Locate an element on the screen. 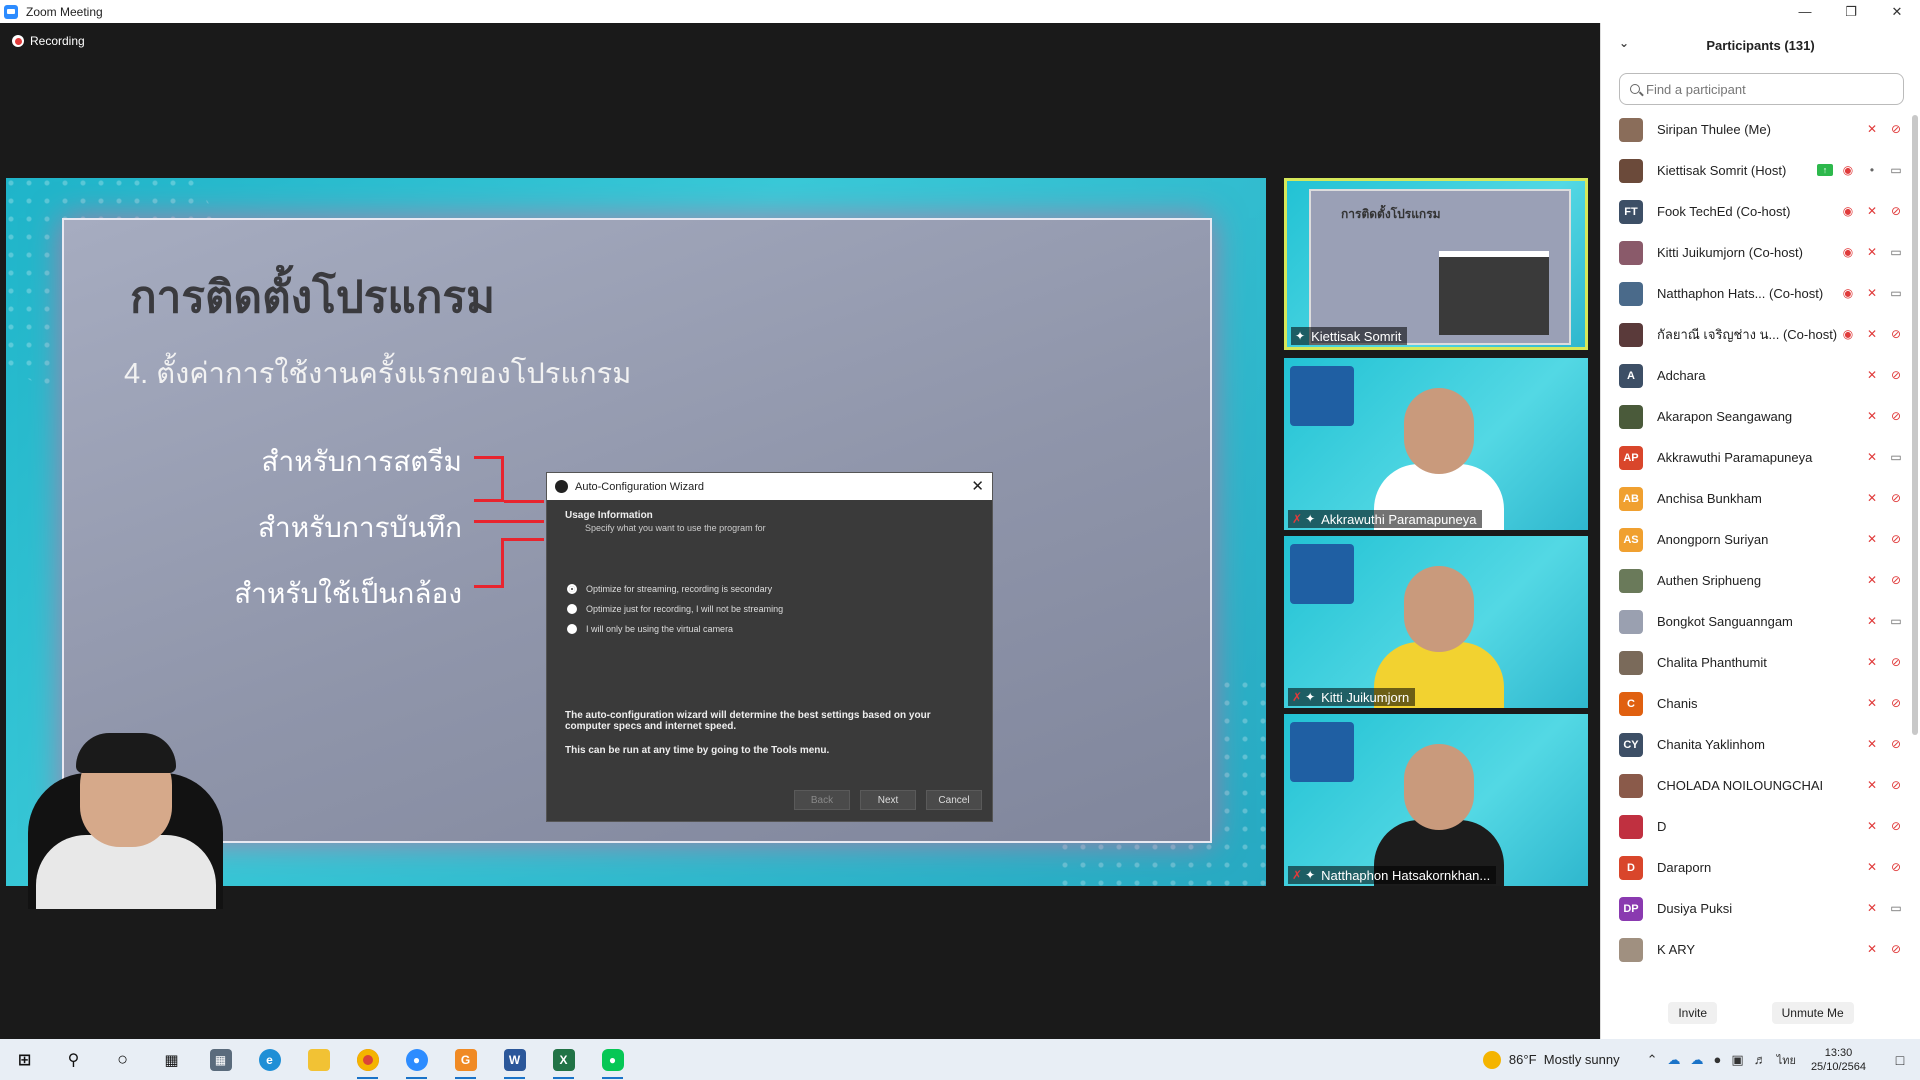 The height and width of the screenshot is (1080, 1920). participant-status-icons: ↑ ◉ • ▭ is located at coordinates (1861, 170).